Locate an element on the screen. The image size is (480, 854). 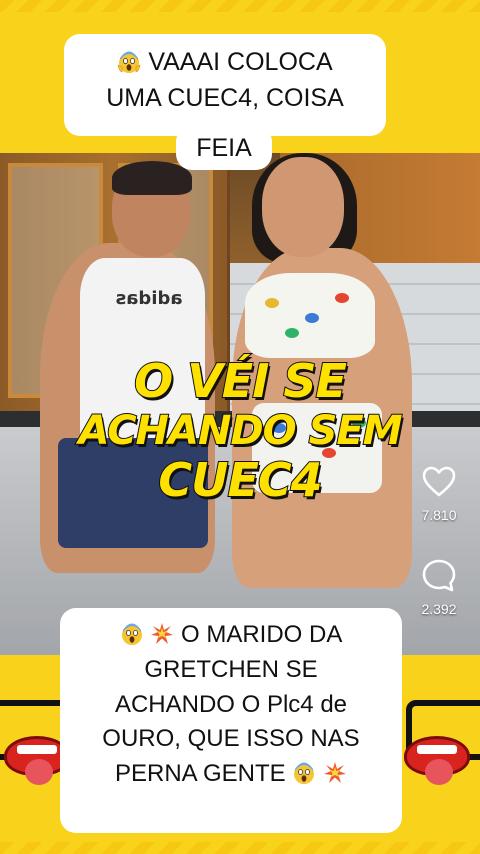
heart-icon is located at coordinates (439, 482).